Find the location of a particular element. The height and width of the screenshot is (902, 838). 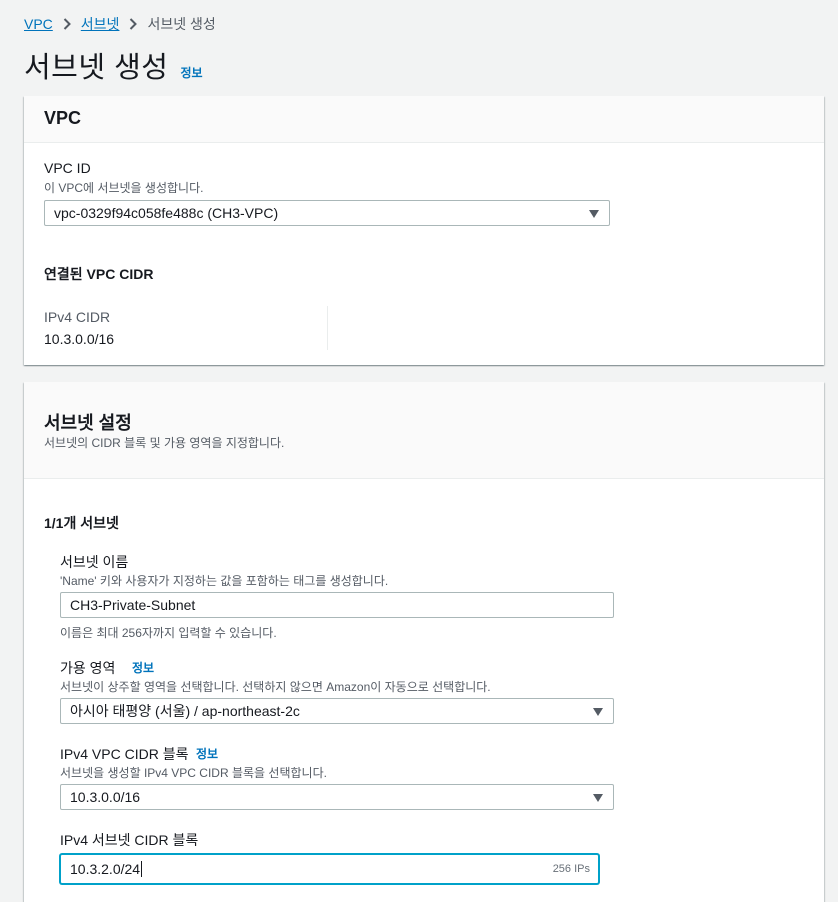

subnet-count-label: 1/1개 서브넷 is located at coordinates (81, 523).